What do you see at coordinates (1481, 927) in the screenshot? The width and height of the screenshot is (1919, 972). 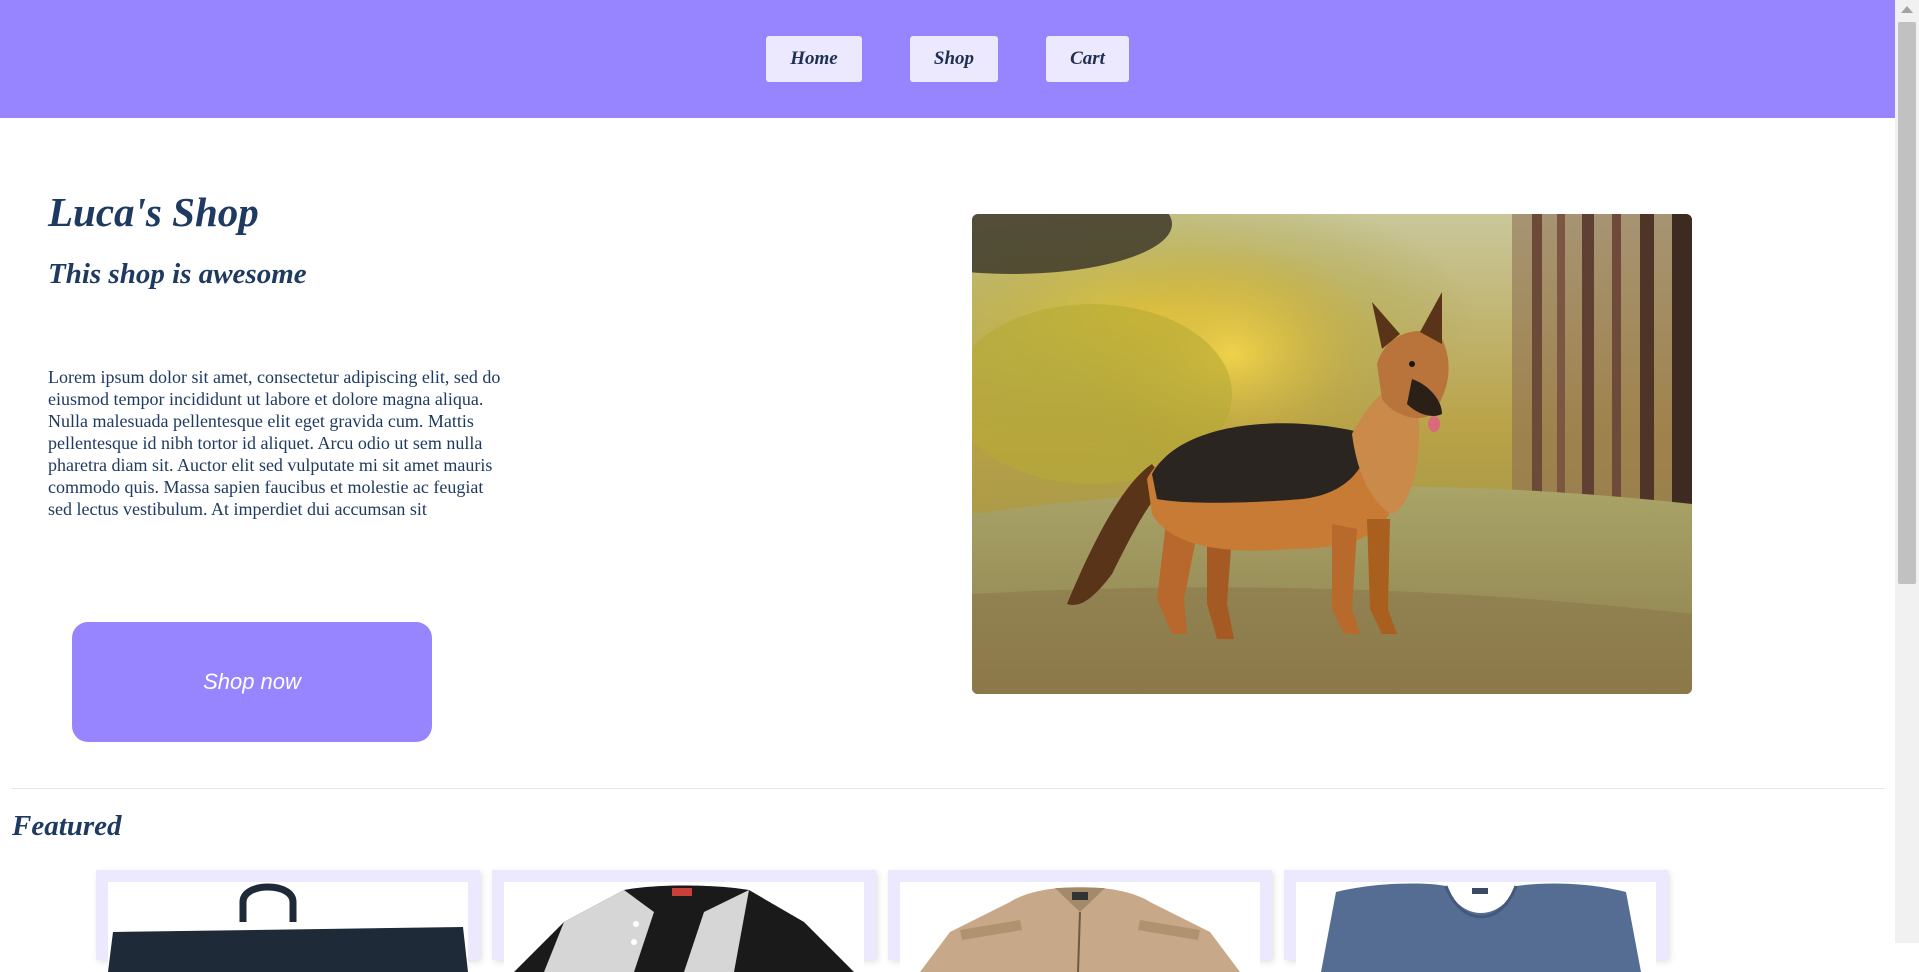 I see `tshirt-icon` at bounding box center [1481, 927].